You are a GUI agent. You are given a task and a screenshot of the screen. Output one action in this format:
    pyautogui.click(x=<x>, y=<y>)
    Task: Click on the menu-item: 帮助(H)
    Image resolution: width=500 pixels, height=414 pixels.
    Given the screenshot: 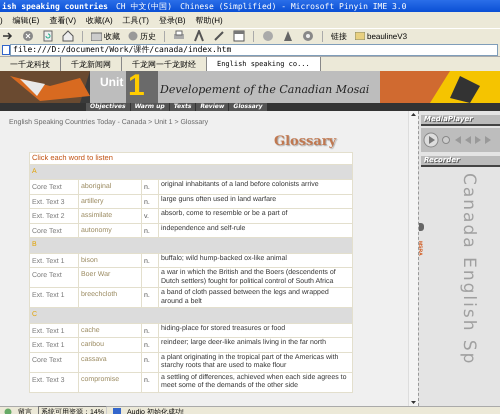 What is the action you would take?
    pyautogui.click(x=209, y=20)
    